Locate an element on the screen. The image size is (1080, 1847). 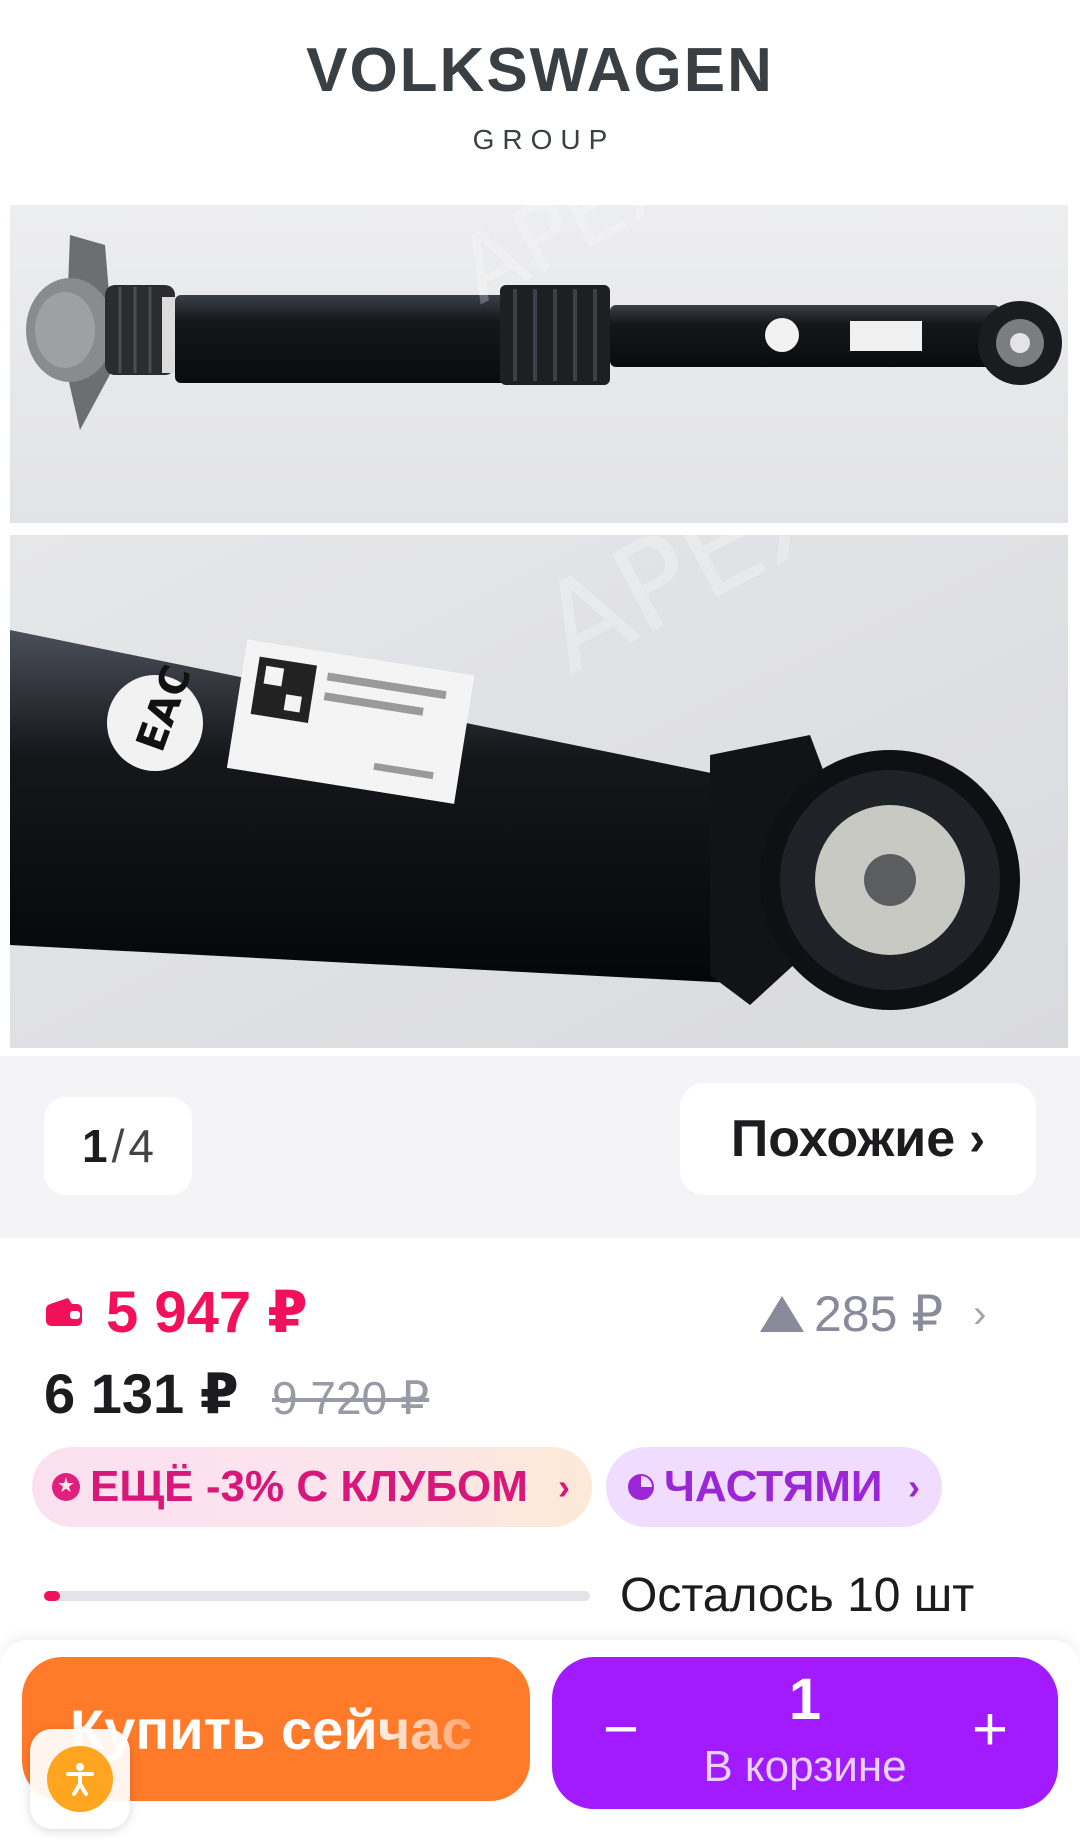
cart-quantity-control: − 1 В корзине + is located at coordinates (805, 1733).